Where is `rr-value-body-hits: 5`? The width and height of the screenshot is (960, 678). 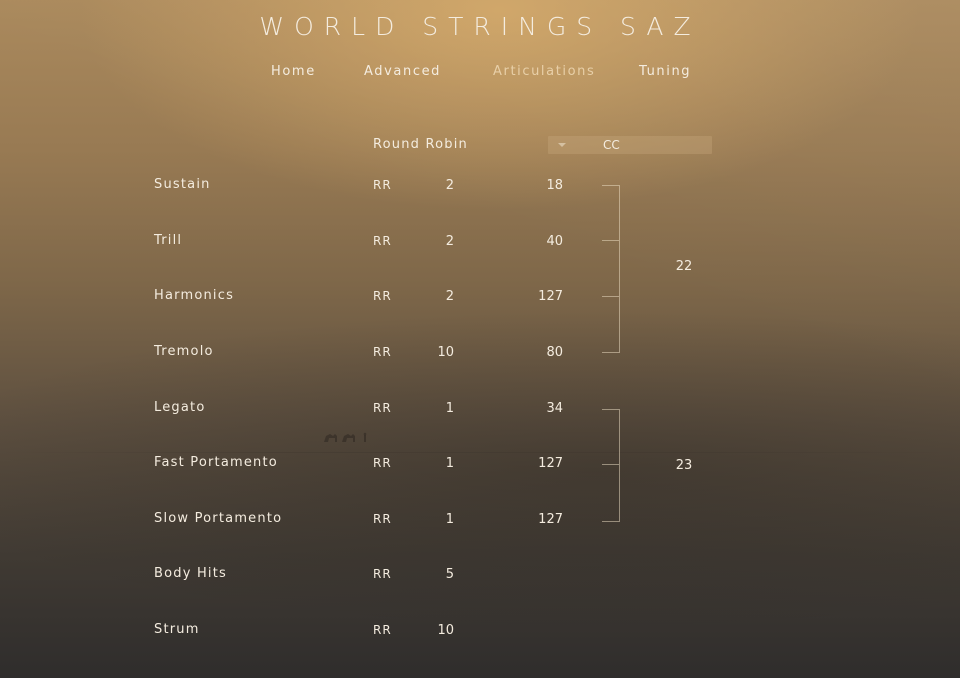 rr-value-body-hits: 5 is located at coordinates (442, 574).